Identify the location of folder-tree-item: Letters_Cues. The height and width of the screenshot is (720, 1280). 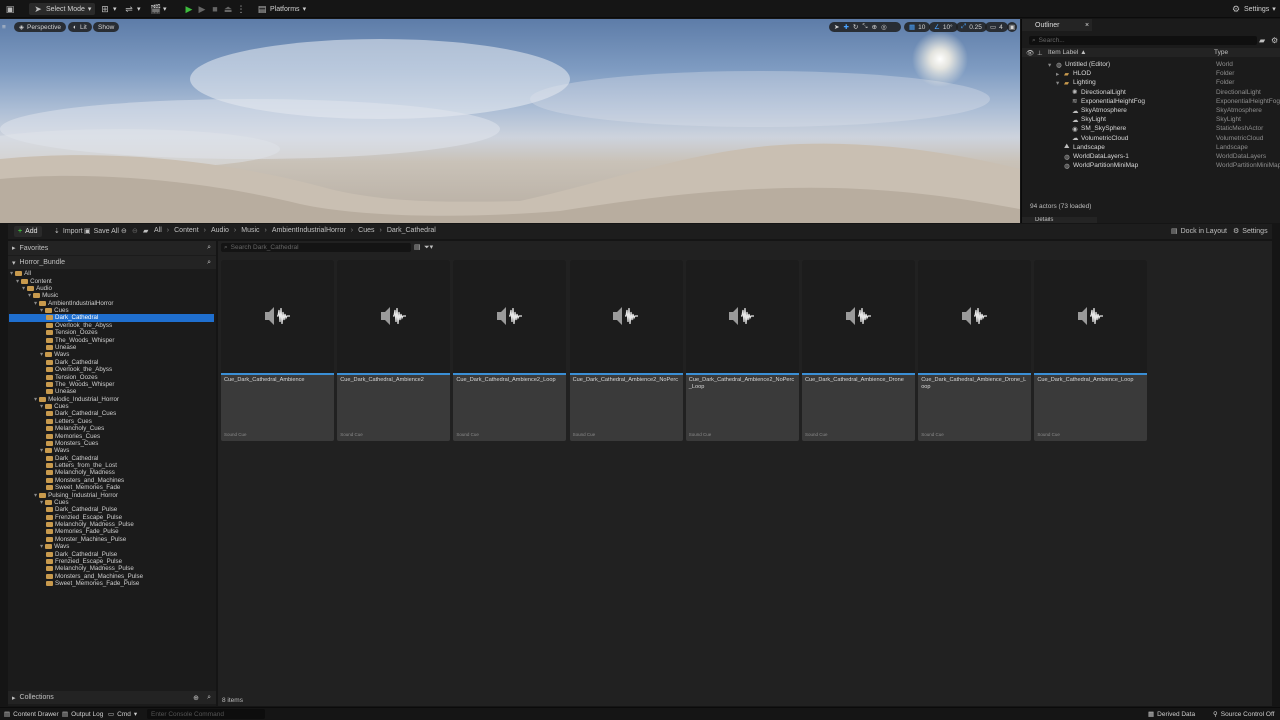
(69, 421).